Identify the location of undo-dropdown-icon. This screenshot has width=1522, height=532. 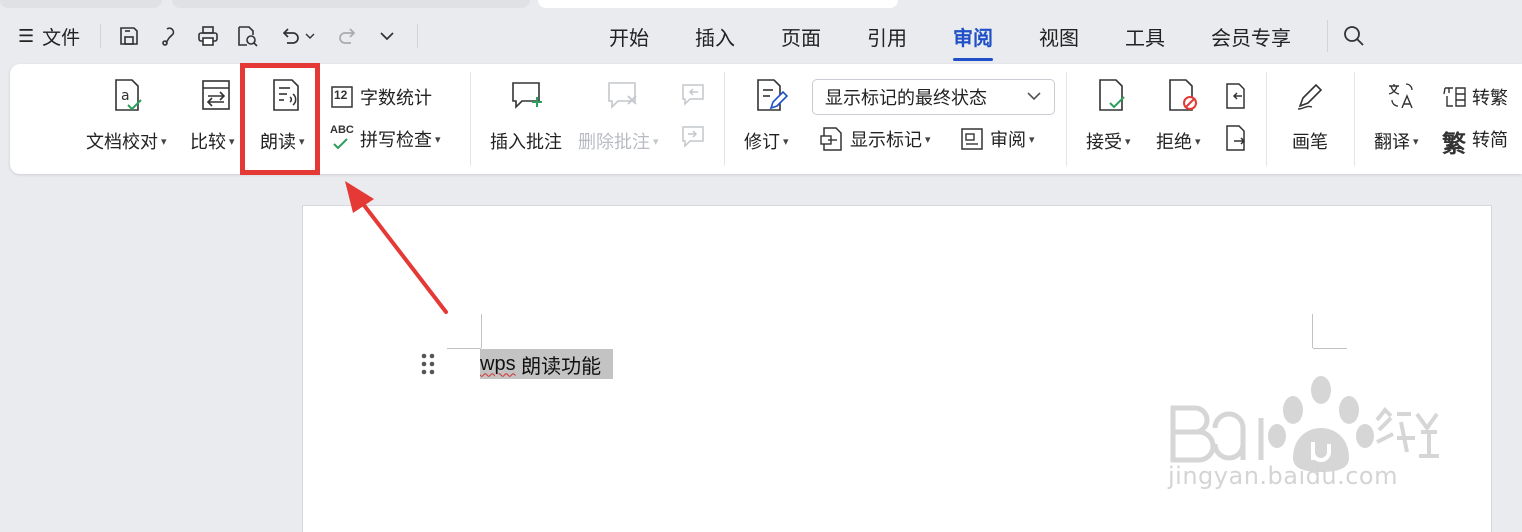
(310, 36).